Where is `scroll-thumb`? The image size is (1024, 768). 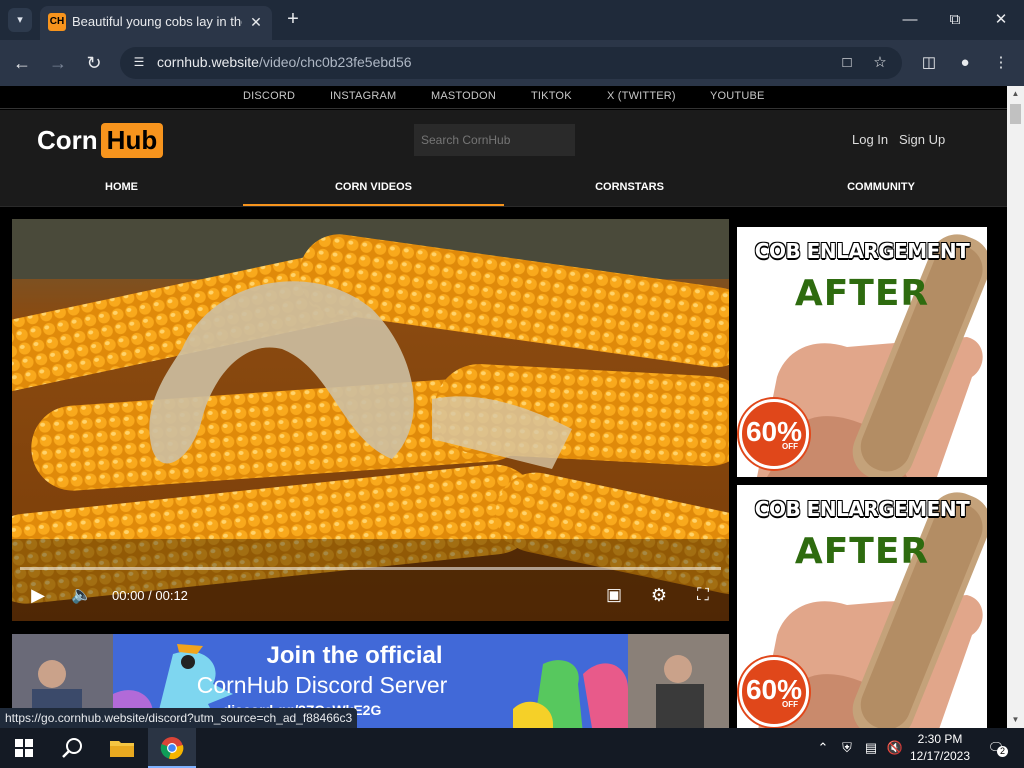 scroll-thumb is located at coordinates (1015, 114).